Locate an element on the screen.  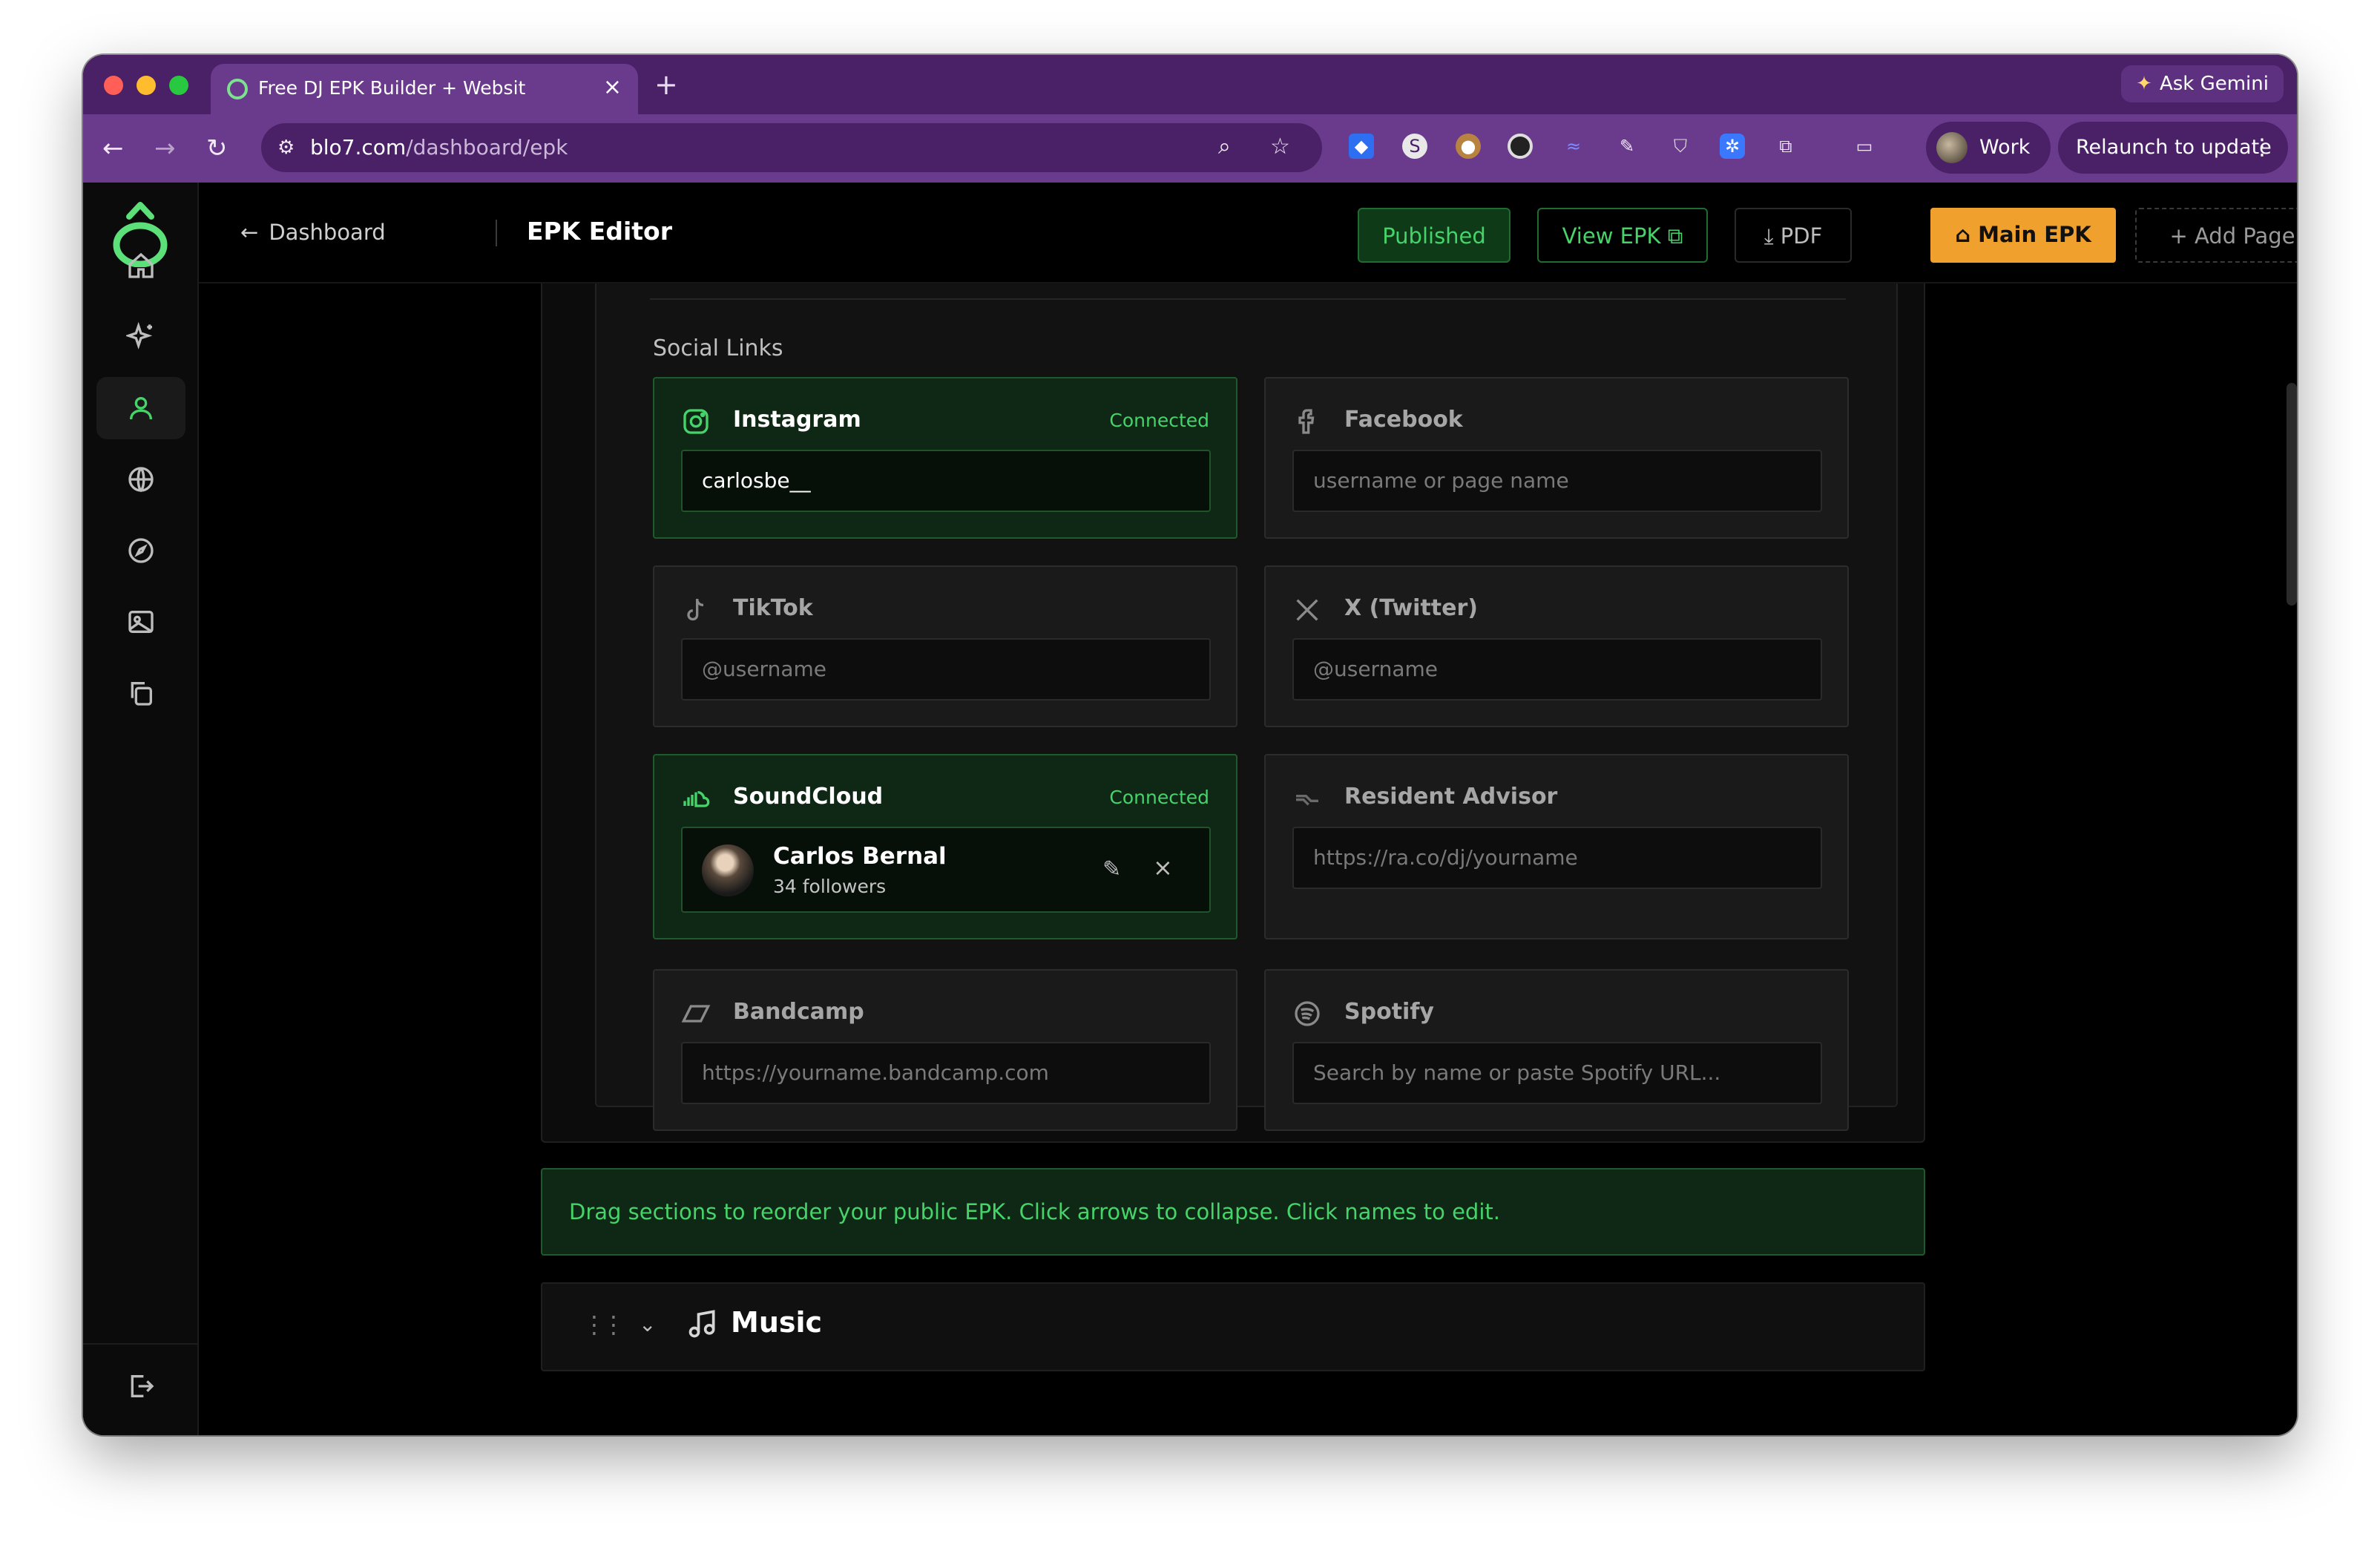
sidebar-item-discover is located at coordinates (141, 550).